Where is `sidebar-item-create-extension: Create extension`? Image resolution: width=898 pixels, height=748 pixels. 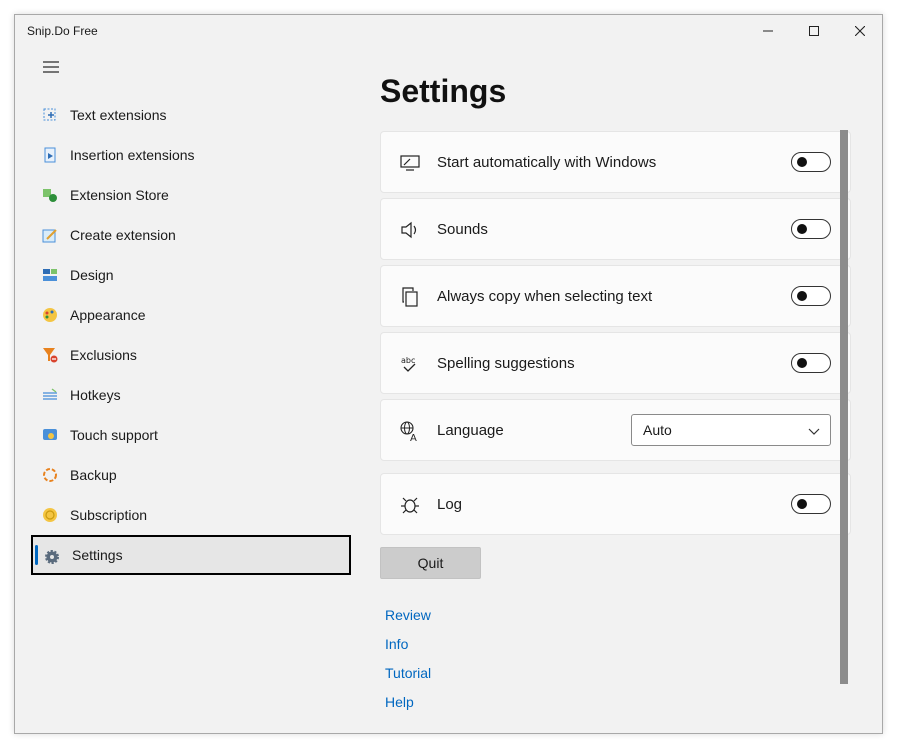
sidebar-item-create-extension: Create extension is located at coordinates (191, 235).